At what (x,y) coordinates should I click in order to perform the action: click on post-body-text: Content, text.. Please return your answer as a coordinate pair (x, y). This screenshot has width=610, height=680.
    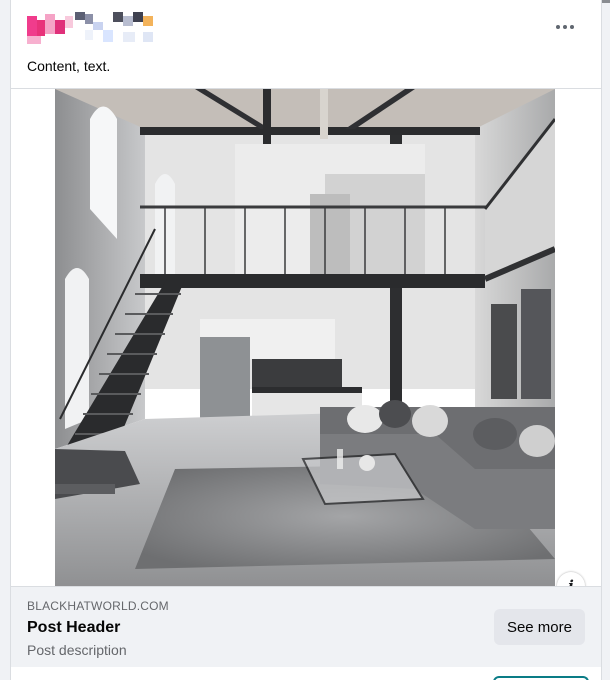
    Looking at the image, I should click on (69, 66).